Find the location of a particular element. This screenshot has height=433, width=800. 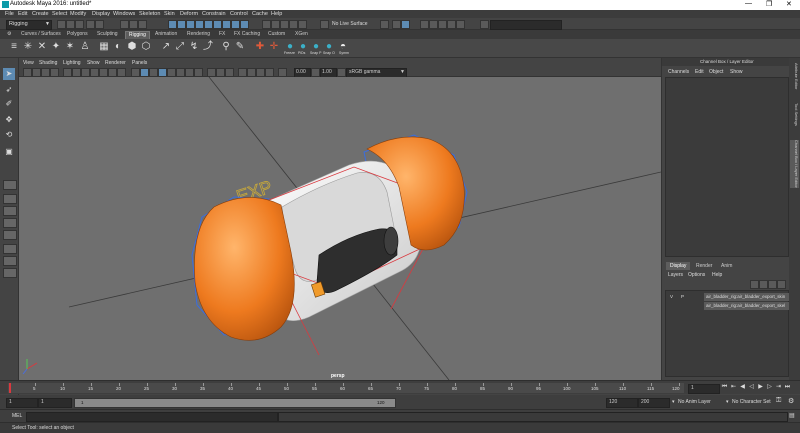

menu-control: Control is located at coordinates (239, 14).